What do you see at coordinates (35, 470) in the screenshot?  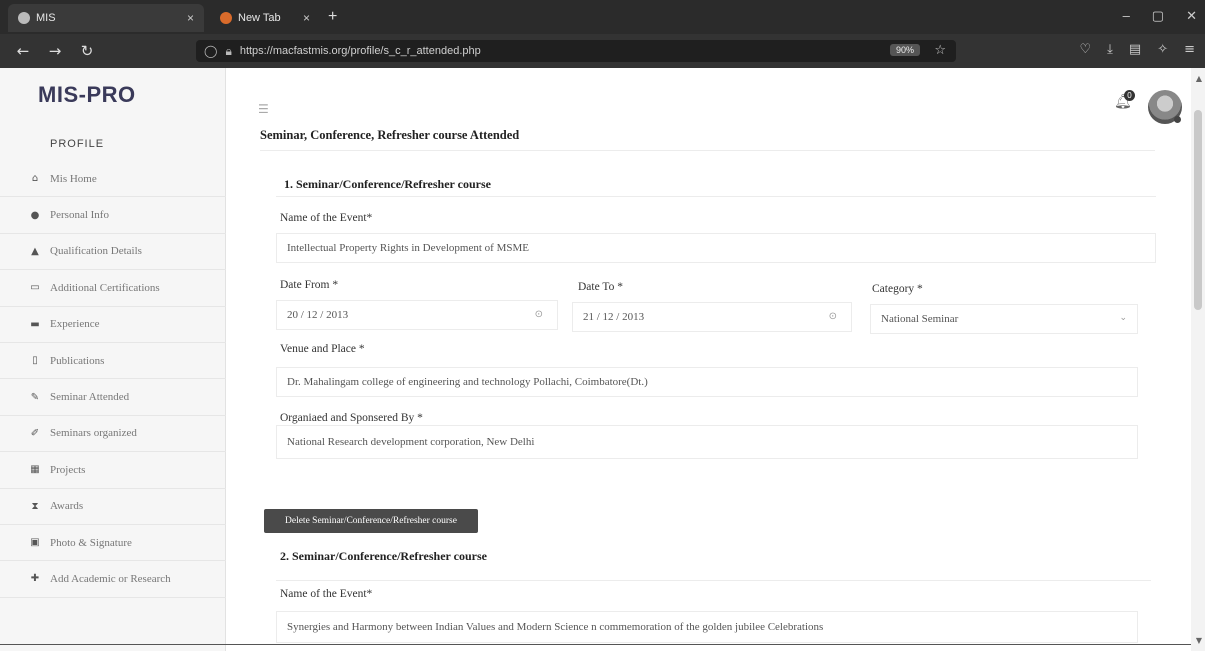 I see `projects-icon: ▦` at bounding box center [35, 470].